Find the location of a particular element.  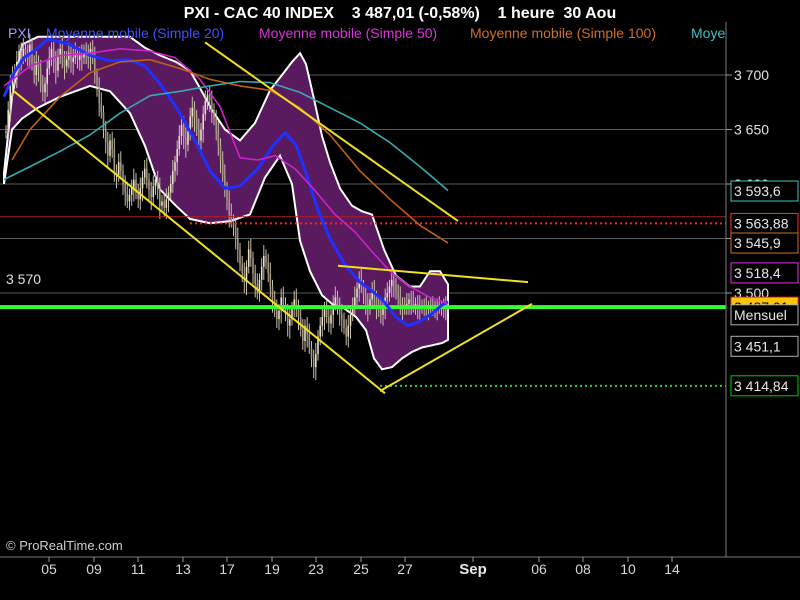

x-tick-label-13: 14 is located at coordinates (672, 569).